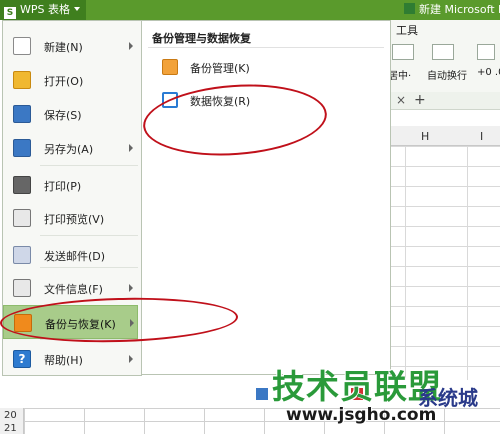 Image resolution: width=500 pixels, height=434 pixels. I want to click on add-tab-icon: +, so click(420, 100).